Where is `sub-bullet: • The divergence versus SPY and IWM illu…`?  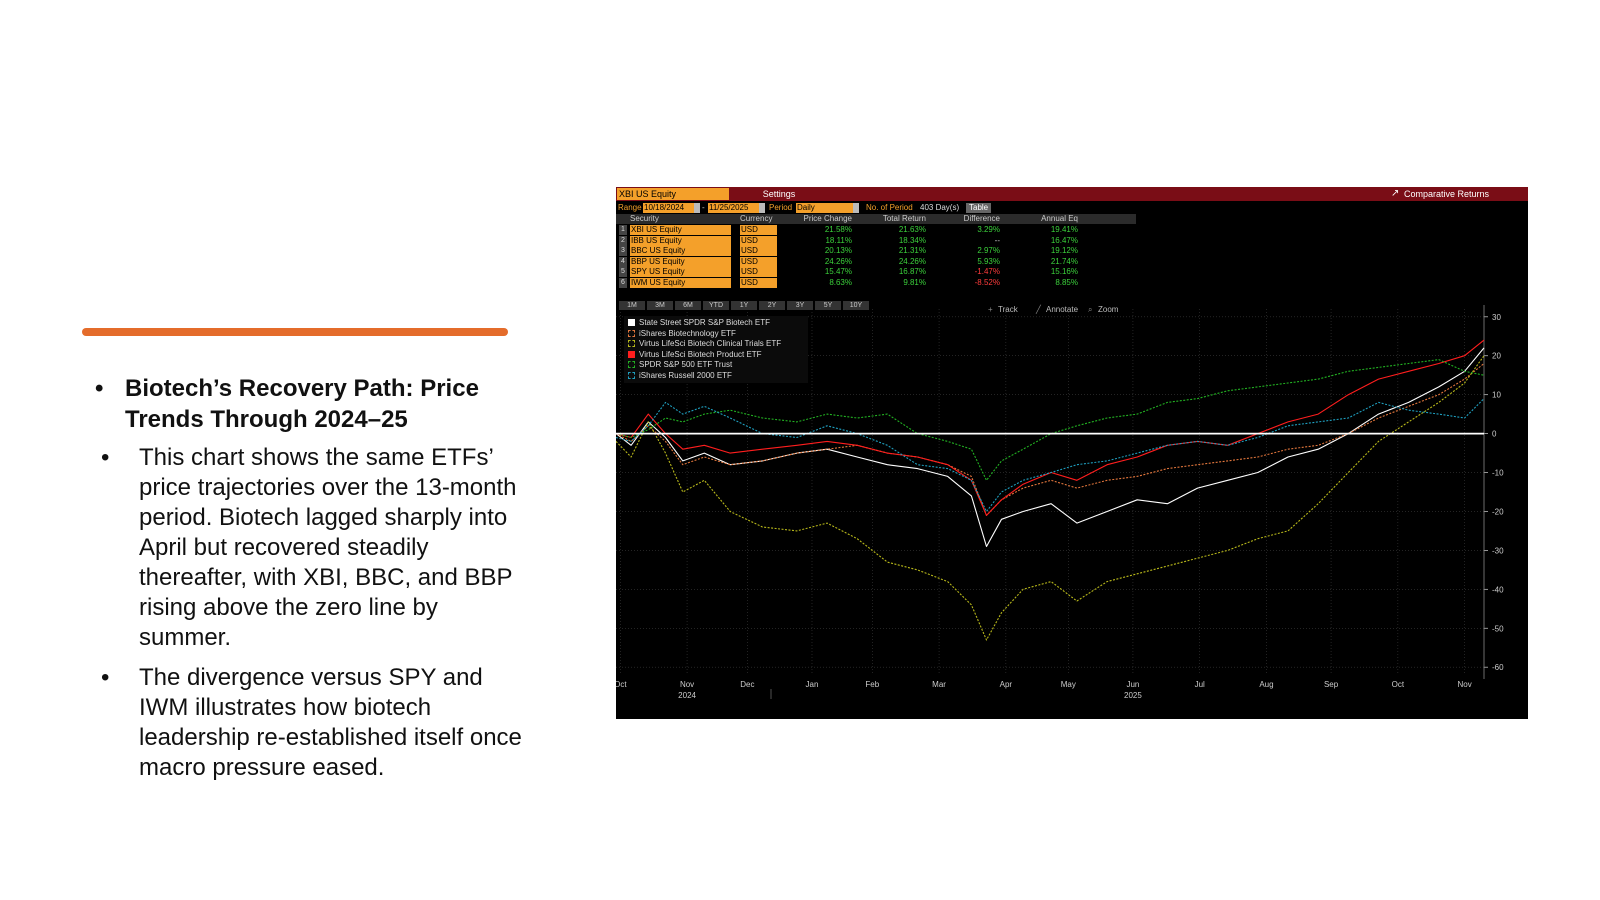 sub-bullet: • The divergence versus SPY and IWM illu… is located at coordinates (313, 723).